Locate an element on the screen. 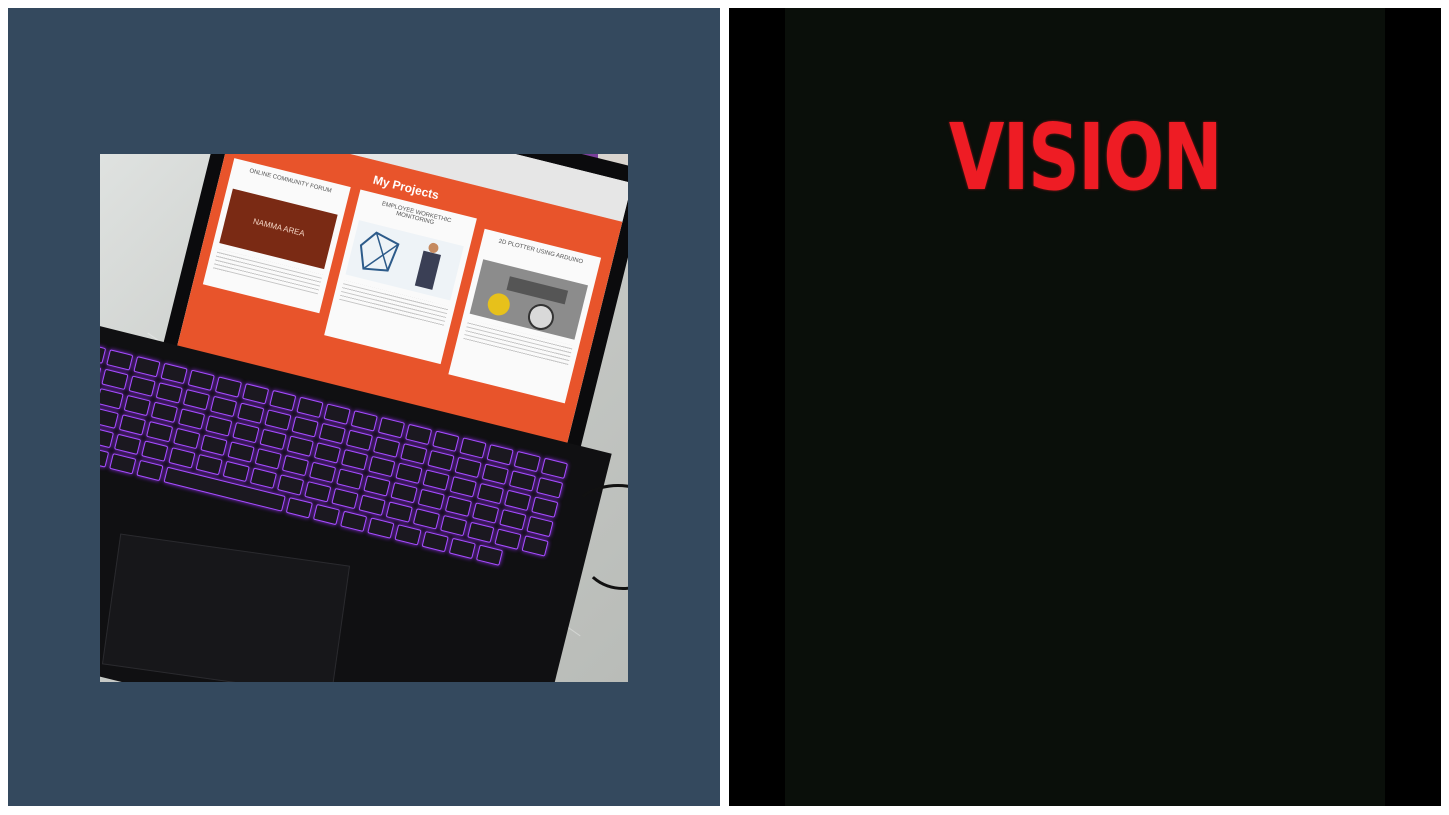  card-banner-text: NAMMA AREA is located at coordinates (279, 227).